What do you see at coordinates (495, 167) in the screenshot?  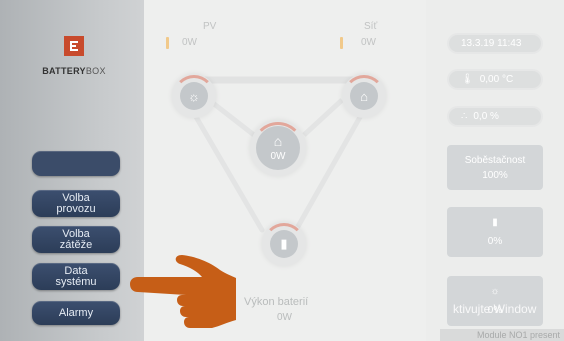 I see `self-sufficiency-card: Soběstačnost 100%` at bounding box center [495, 167].